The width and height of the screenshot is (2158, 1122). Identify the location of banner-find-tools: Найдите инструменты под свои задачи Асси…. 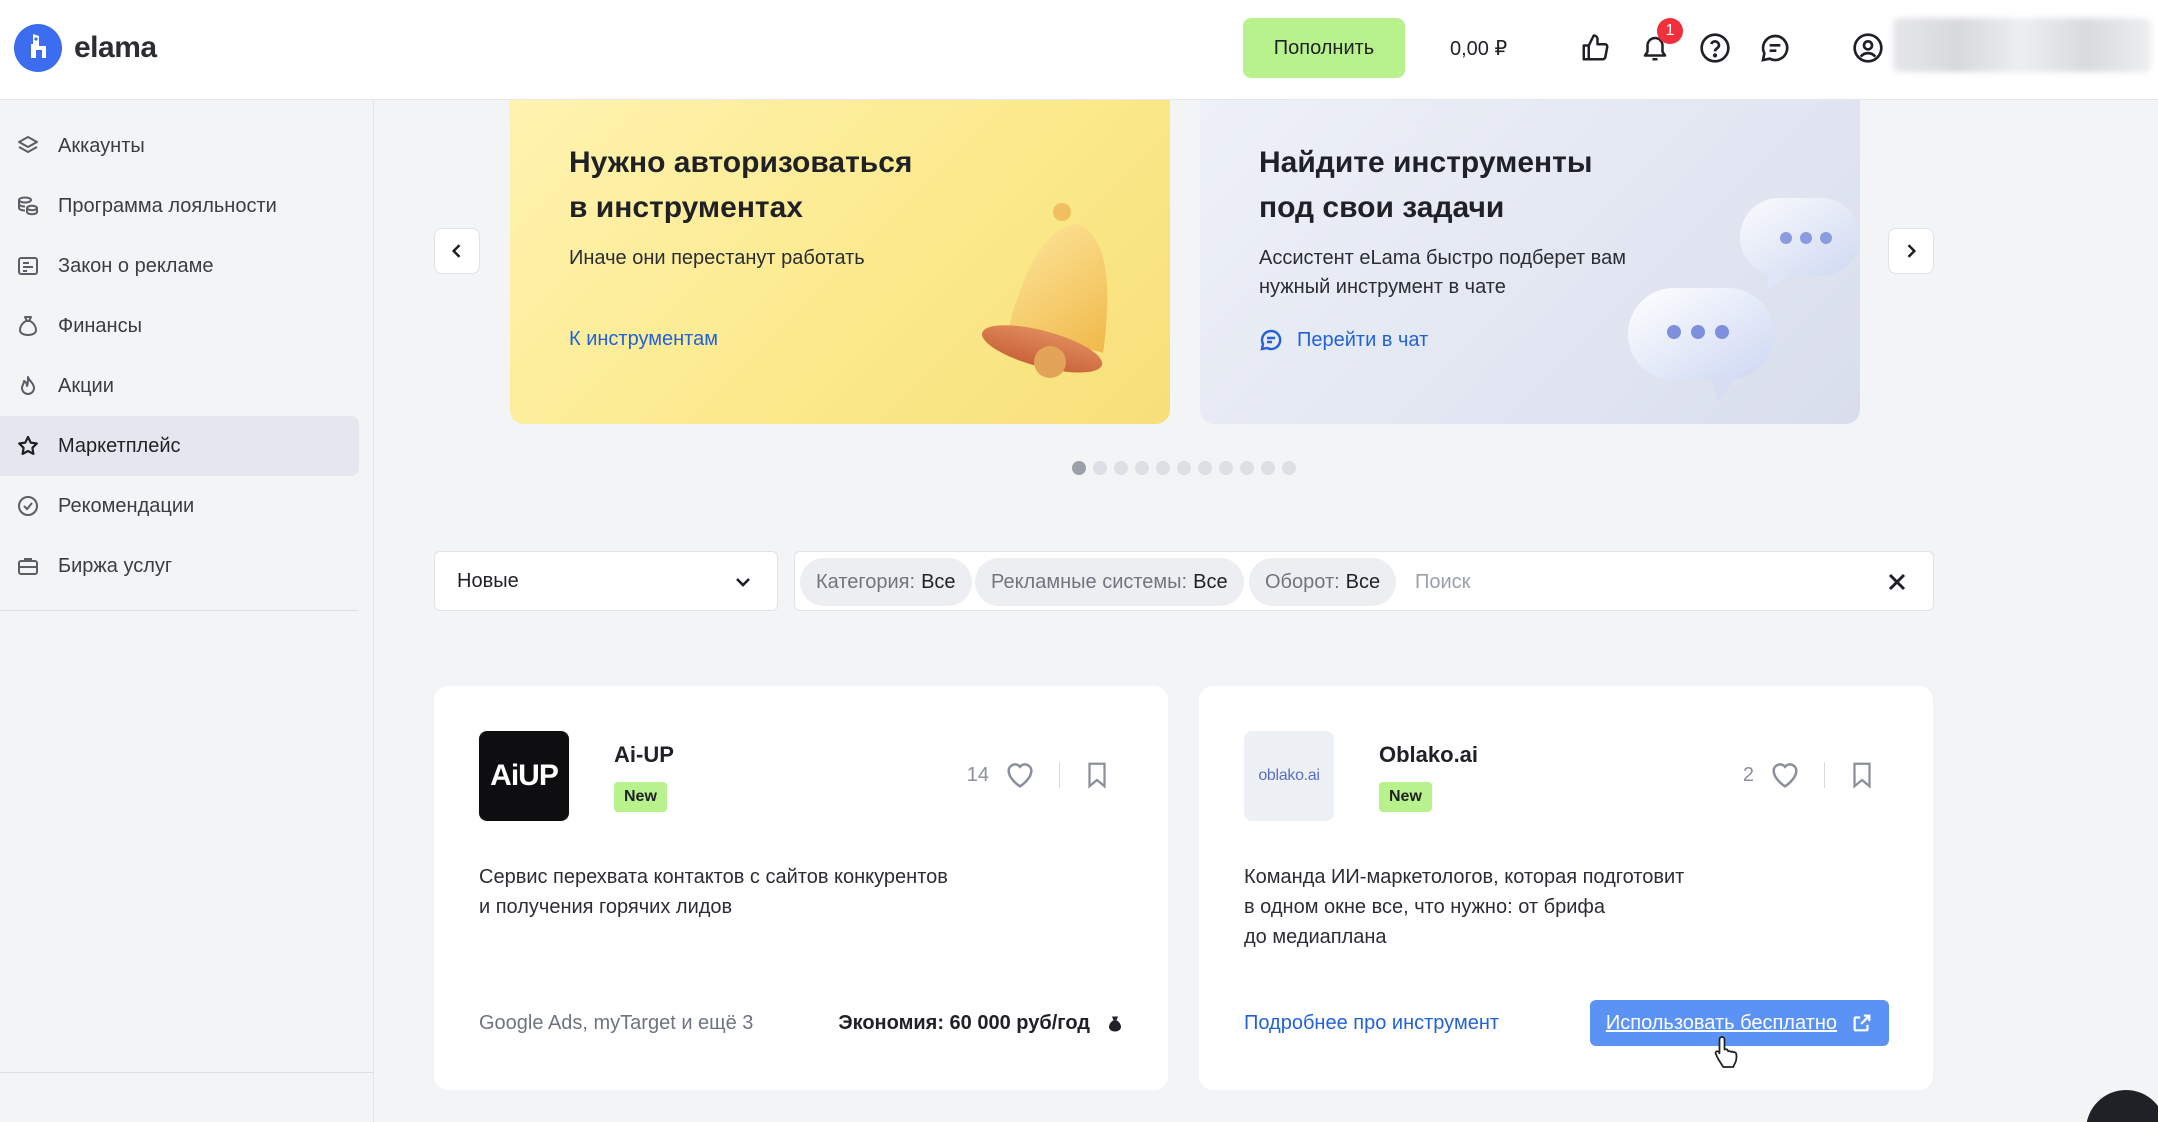
(1530, 262).